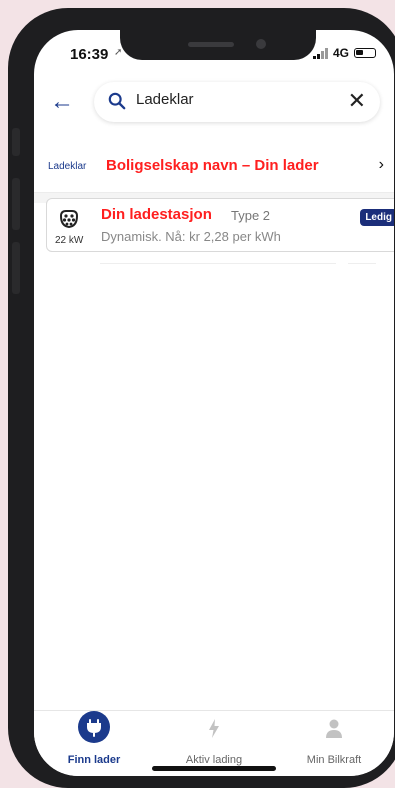  Describe the element at coordinates (94, 743) in the screenshot. I see `tab-finn-lader: Finn lader` at that location.